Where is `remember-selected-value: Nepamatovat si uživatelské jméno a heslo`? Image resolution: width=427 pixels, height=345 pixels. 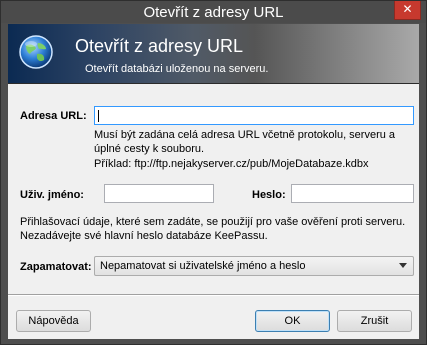
remember-selected-value: Nepamatovat si uživatelské jméno a heslo is located at coordinates (203, 266).